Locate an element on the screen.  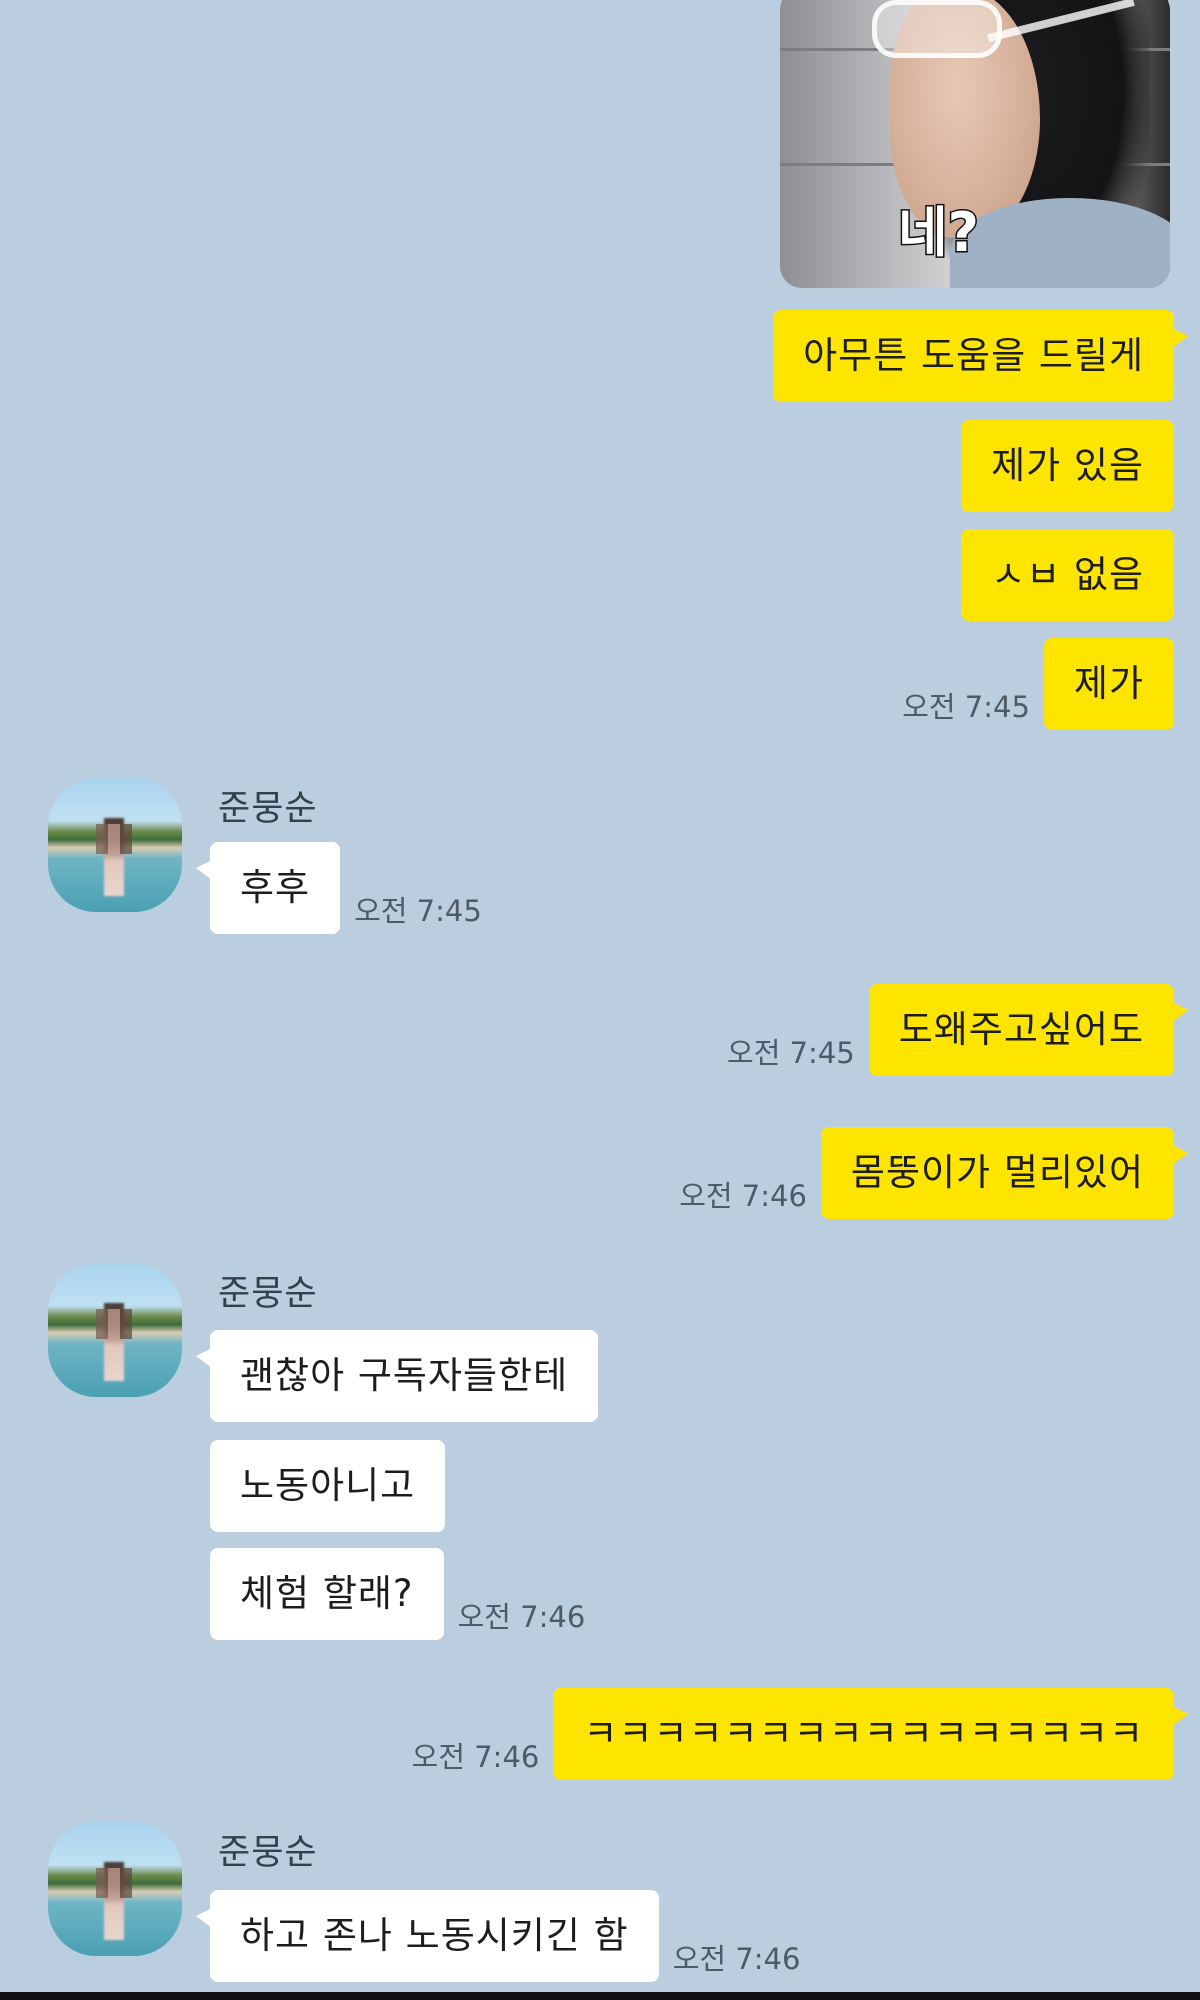
their-message-row: 괜찮아 구독자들한테 is located at coordinates (397, 1376).